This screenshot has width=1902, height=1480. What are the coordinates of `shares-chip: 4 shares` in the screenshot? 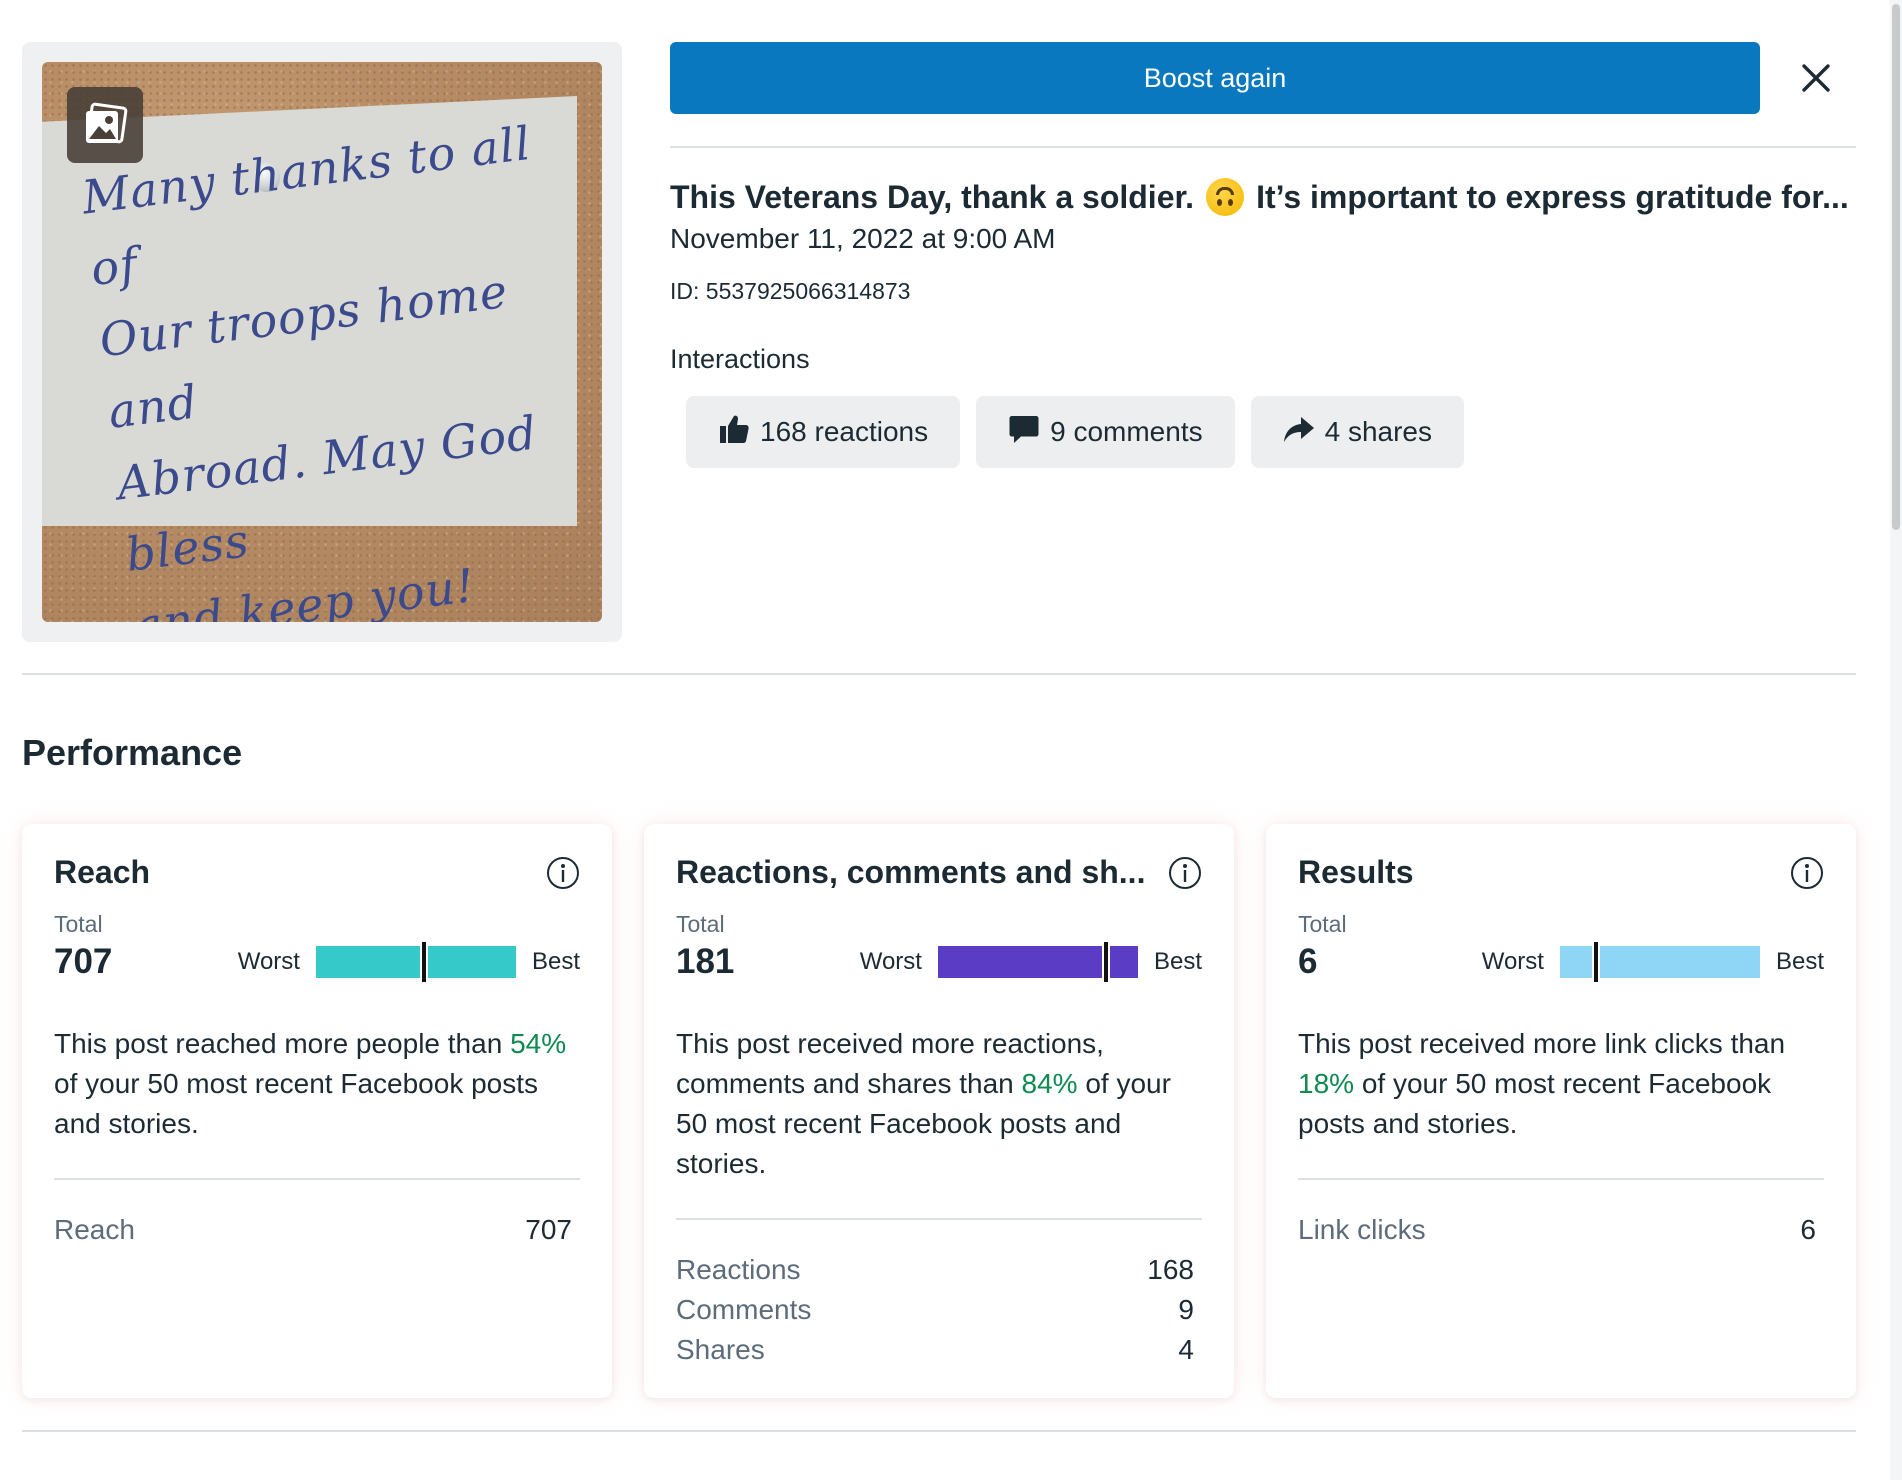 It's located at (1357, 432).